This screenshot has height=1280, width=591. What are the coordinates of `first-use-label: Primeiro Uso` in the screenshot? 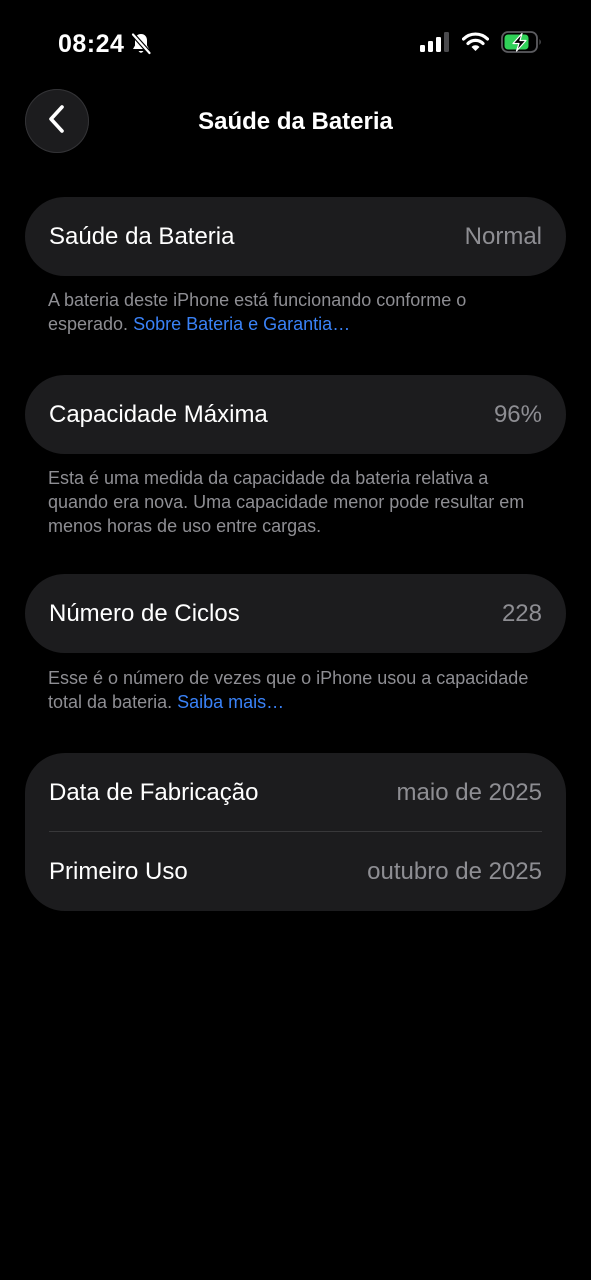 It's located at (118, 871).